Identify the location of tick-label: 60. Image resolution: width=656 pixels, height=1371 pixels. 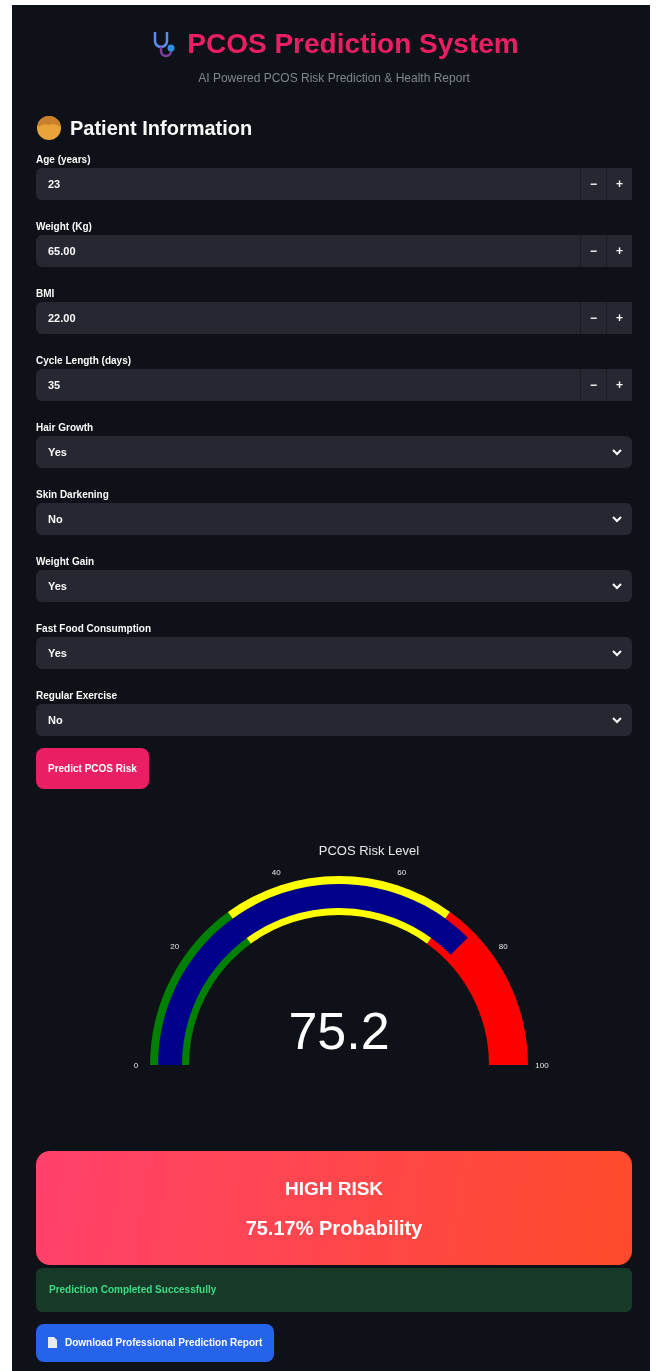
(402, 872).